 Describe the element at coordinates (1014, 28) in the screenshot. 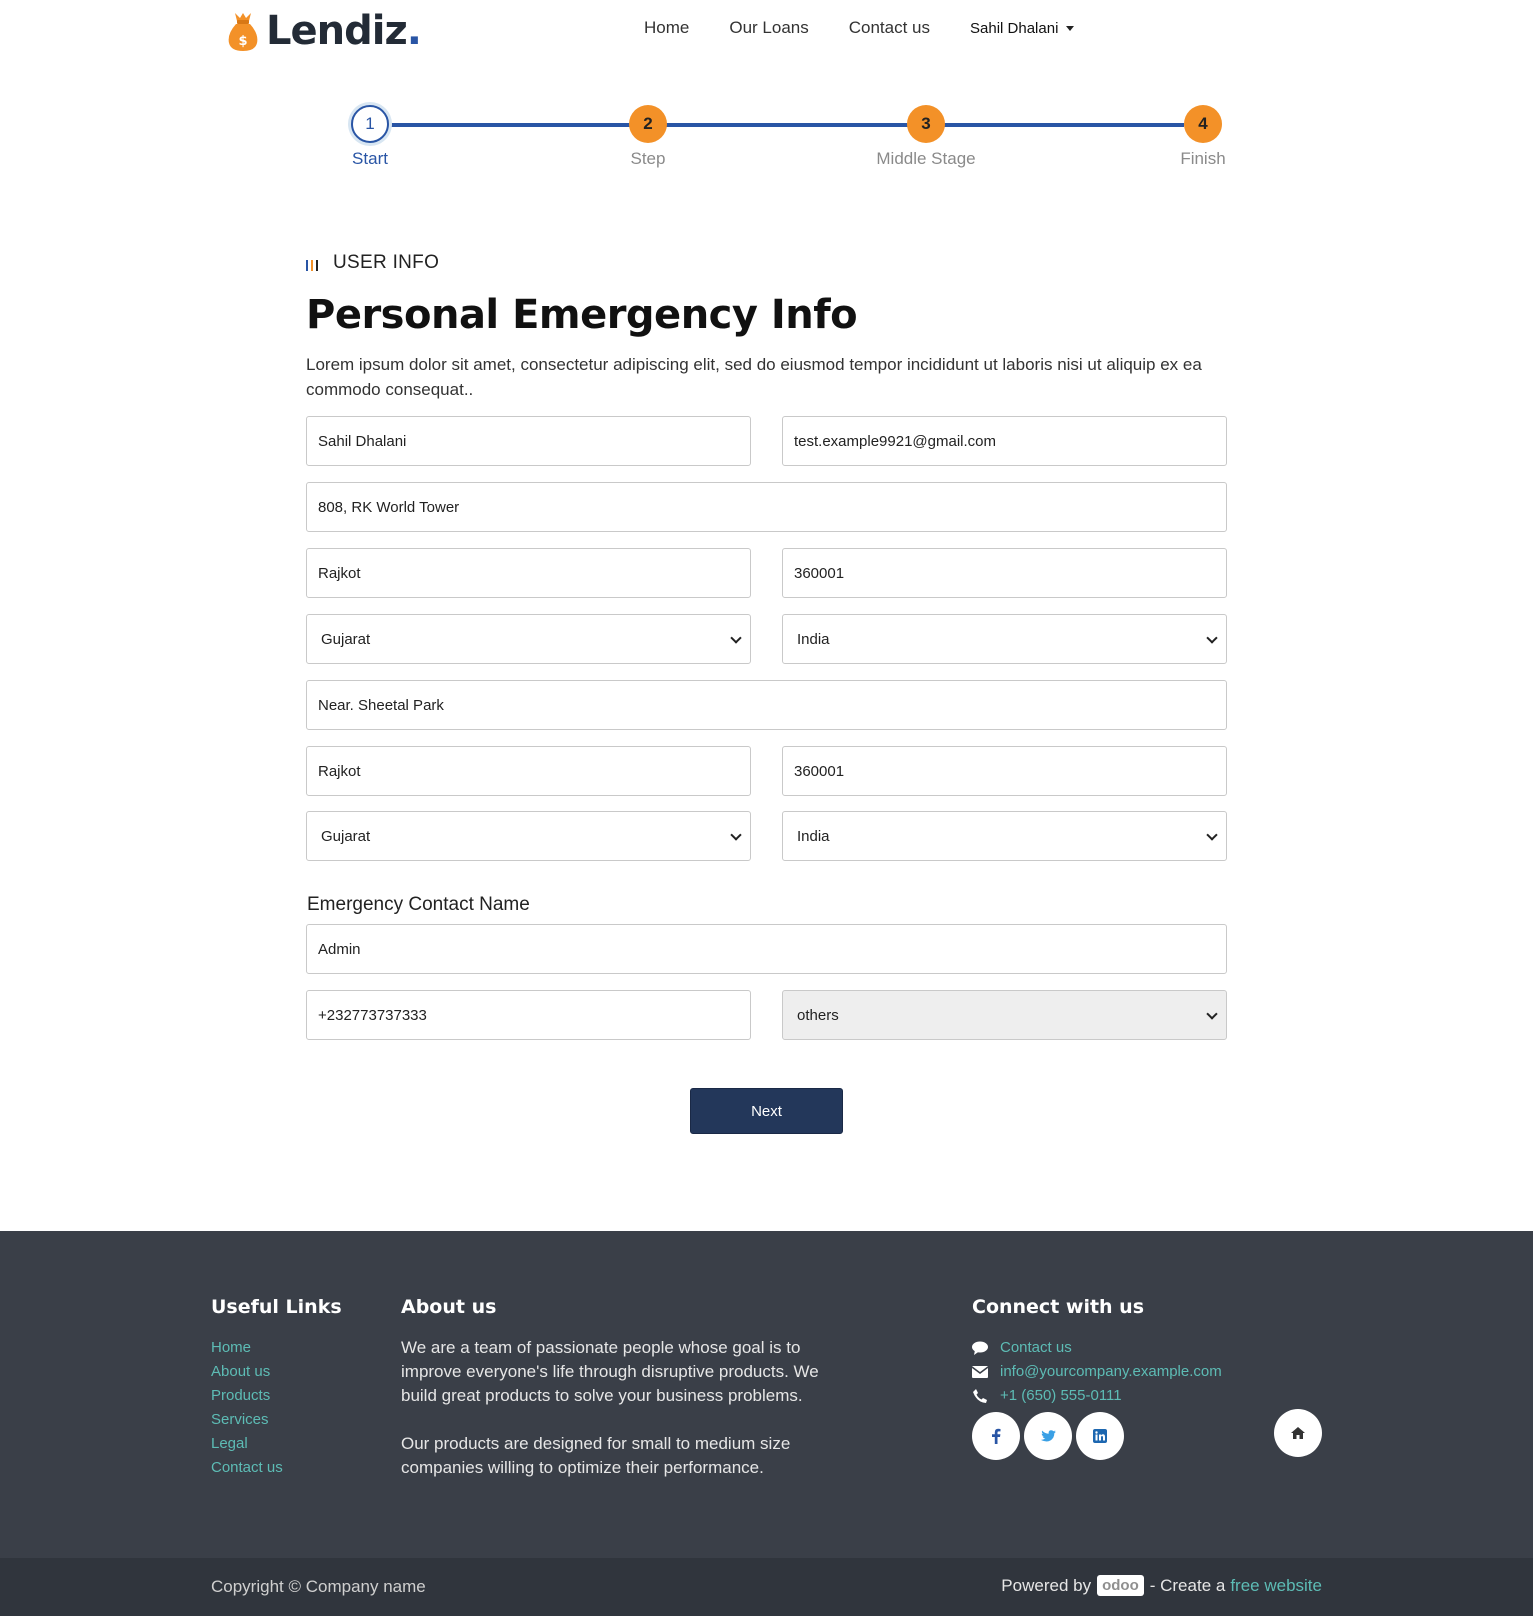

I see `user-name: Sahil Dhalani` at that location.